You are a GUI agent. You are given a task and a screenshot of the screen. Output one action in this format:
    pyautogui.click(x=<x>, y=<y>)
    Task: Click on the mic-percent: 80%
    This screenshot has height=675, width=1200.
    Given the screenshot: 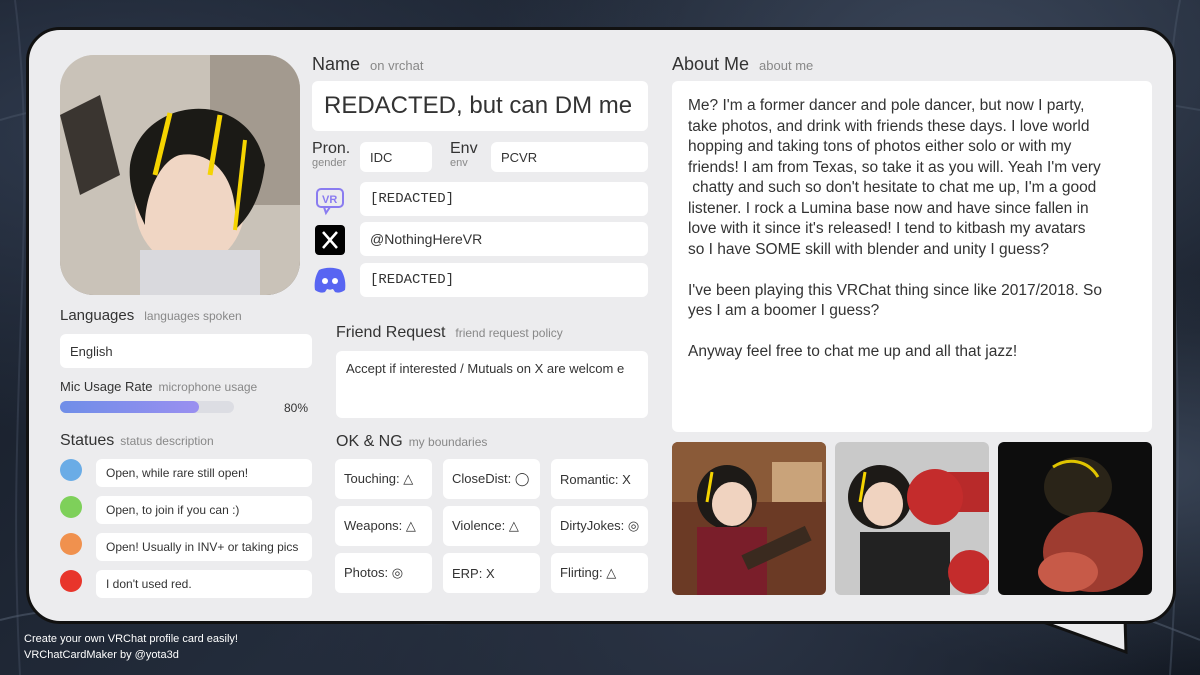 What is the action you would take?
    pyautogui.click(x=296, y=408)
    